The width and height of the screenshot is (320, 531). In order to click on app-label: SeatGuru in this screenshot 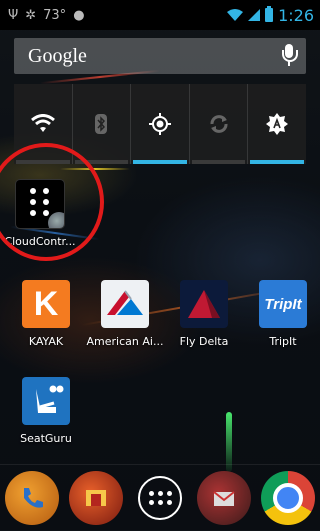, I will do `click(46, 438)`.